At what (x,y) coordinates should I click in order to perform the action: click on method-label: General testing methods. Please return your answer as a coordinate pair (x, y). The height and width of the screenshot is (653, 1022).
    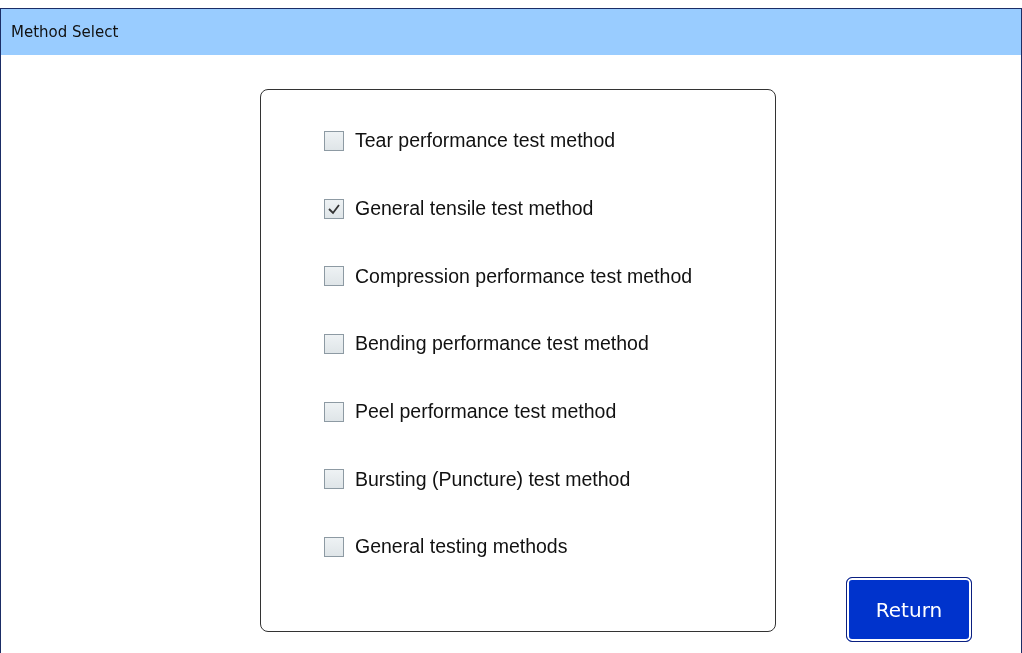
    Looking at the image, I should click on (461, 547).